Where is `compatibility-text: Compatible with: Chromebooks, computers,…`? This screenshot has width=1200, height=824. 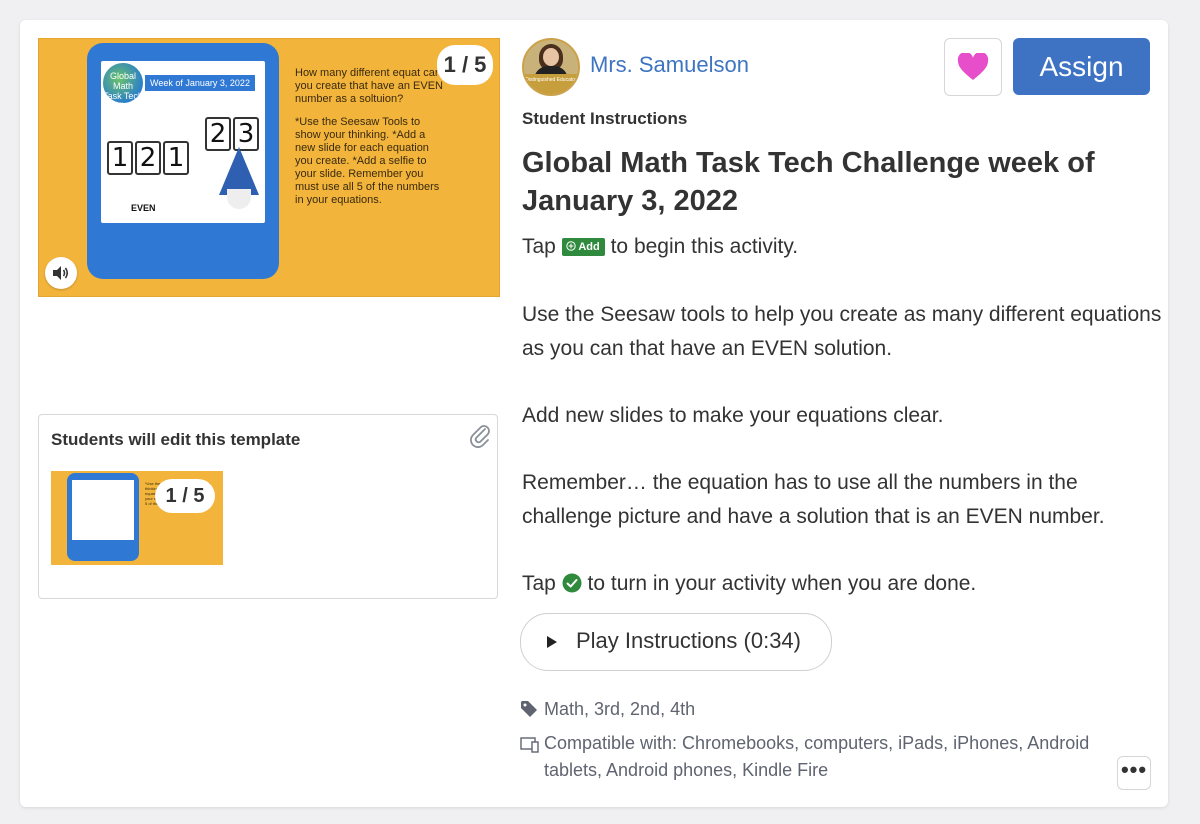 compatibility-text: Compatible with: Chromebooks, computers,… is located at coordinates (817, 756).